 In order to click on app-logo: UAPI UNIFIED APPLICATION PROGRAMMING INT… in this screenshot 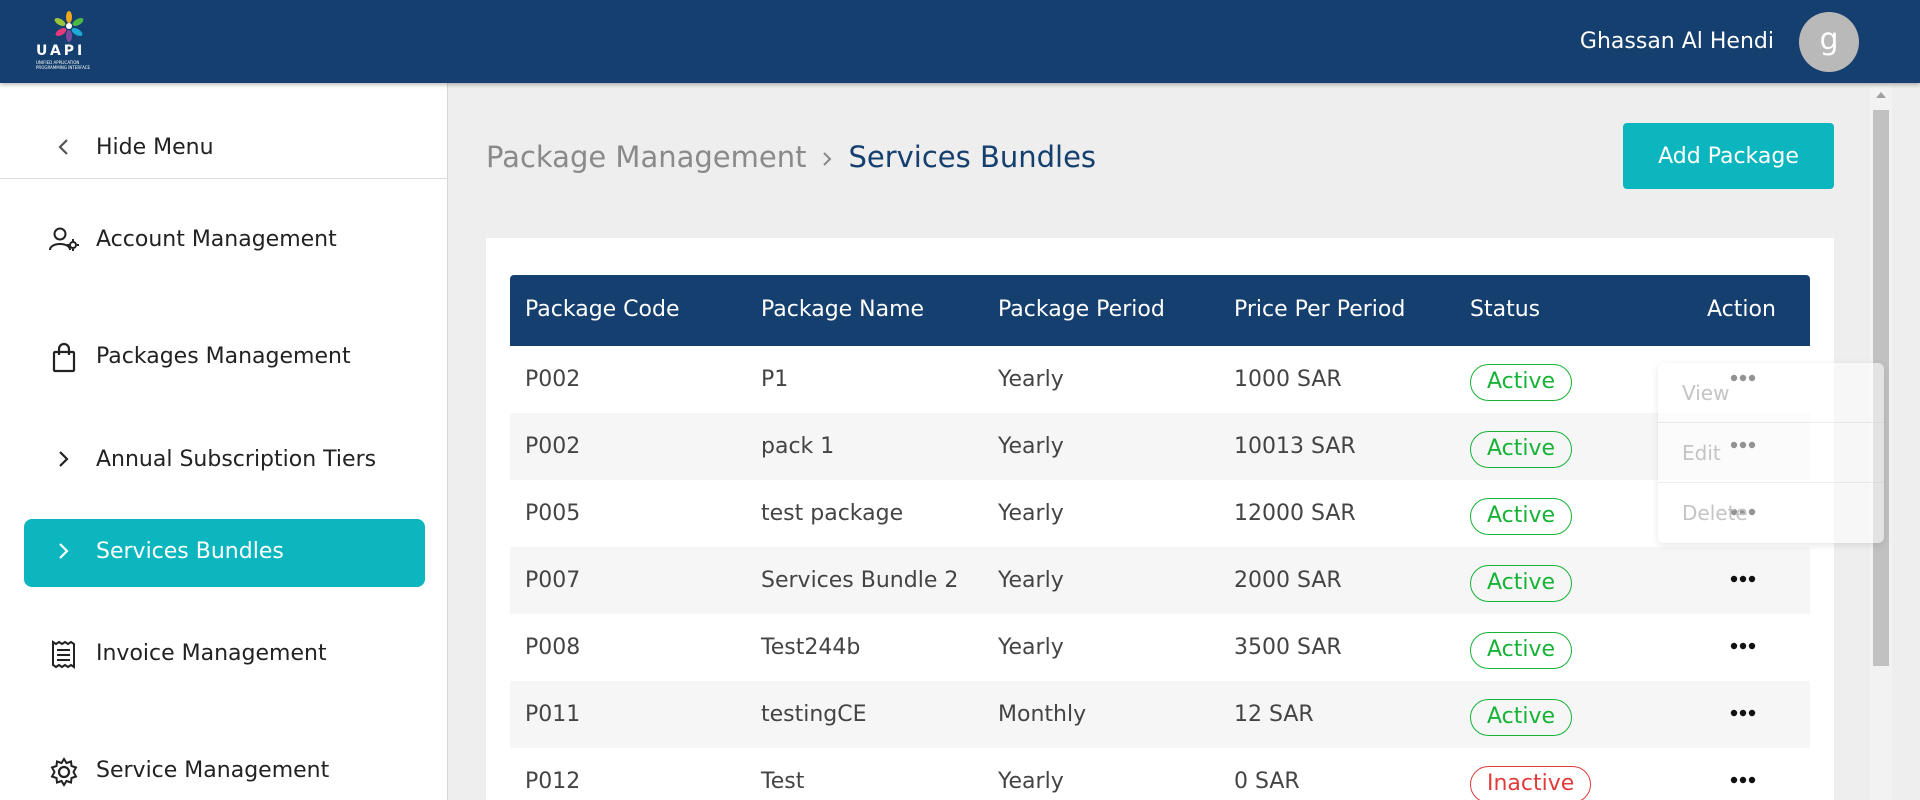, I will do `click(70, 41)`.